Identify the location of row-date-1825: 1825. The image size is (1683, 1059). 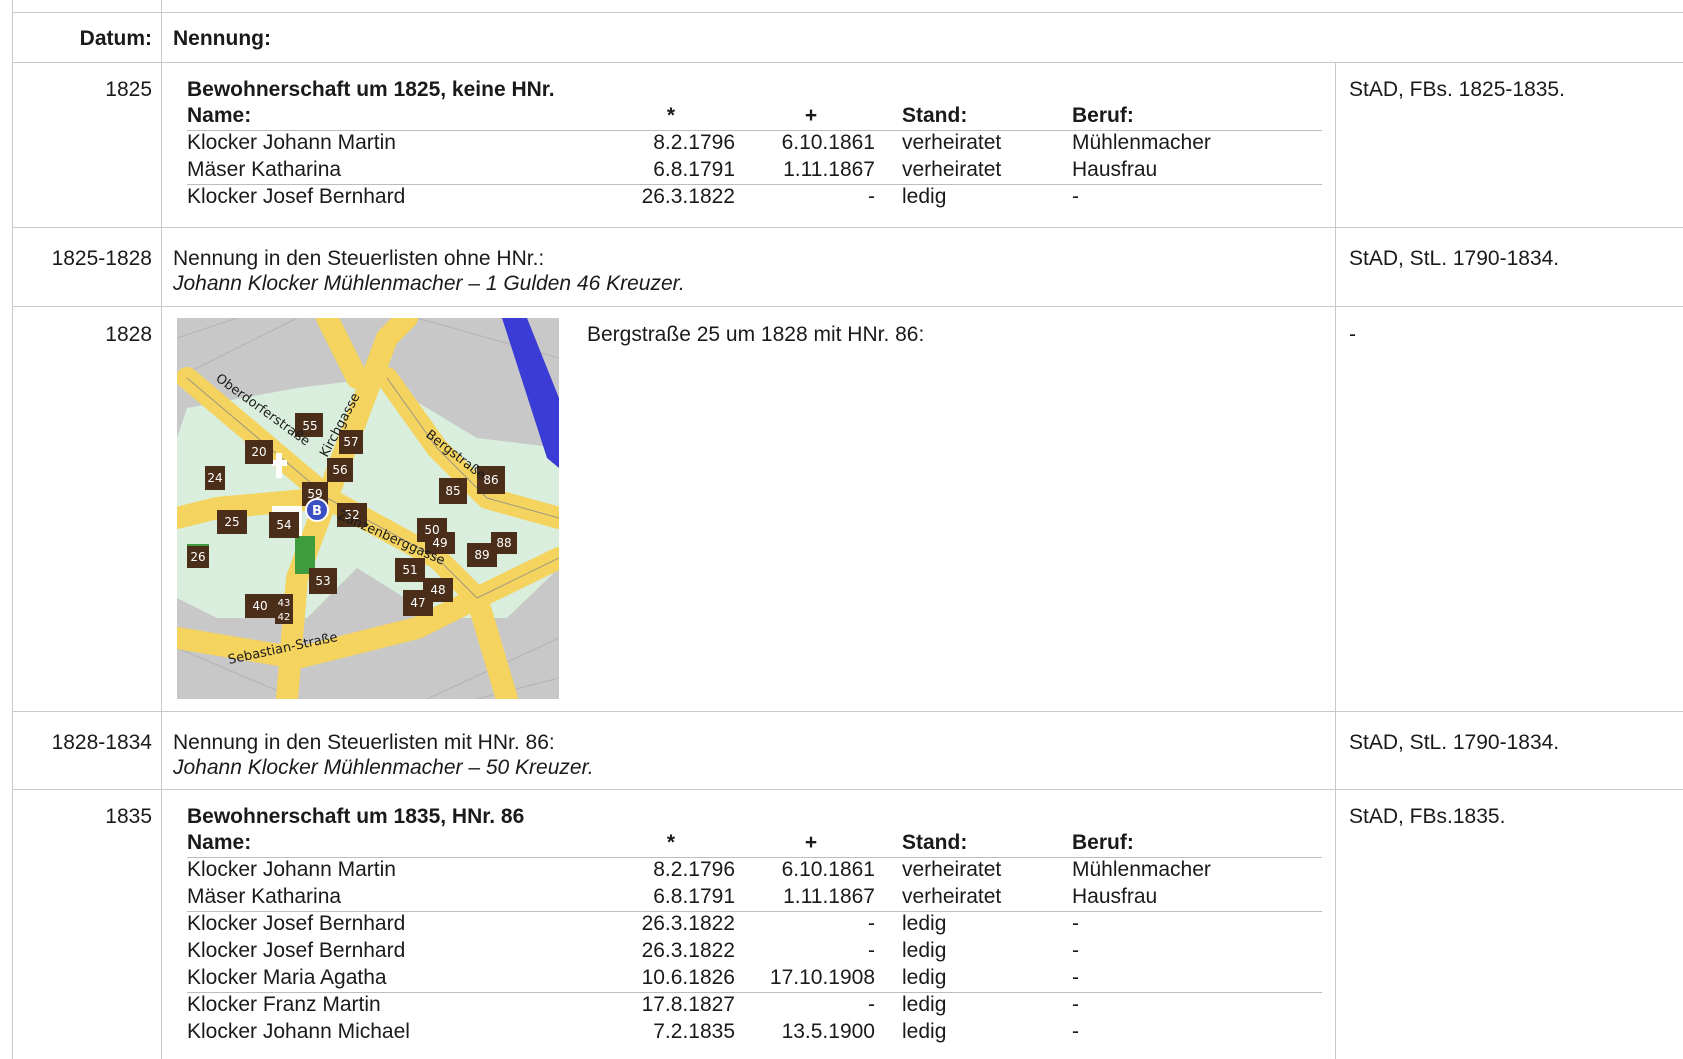
(128, 89).